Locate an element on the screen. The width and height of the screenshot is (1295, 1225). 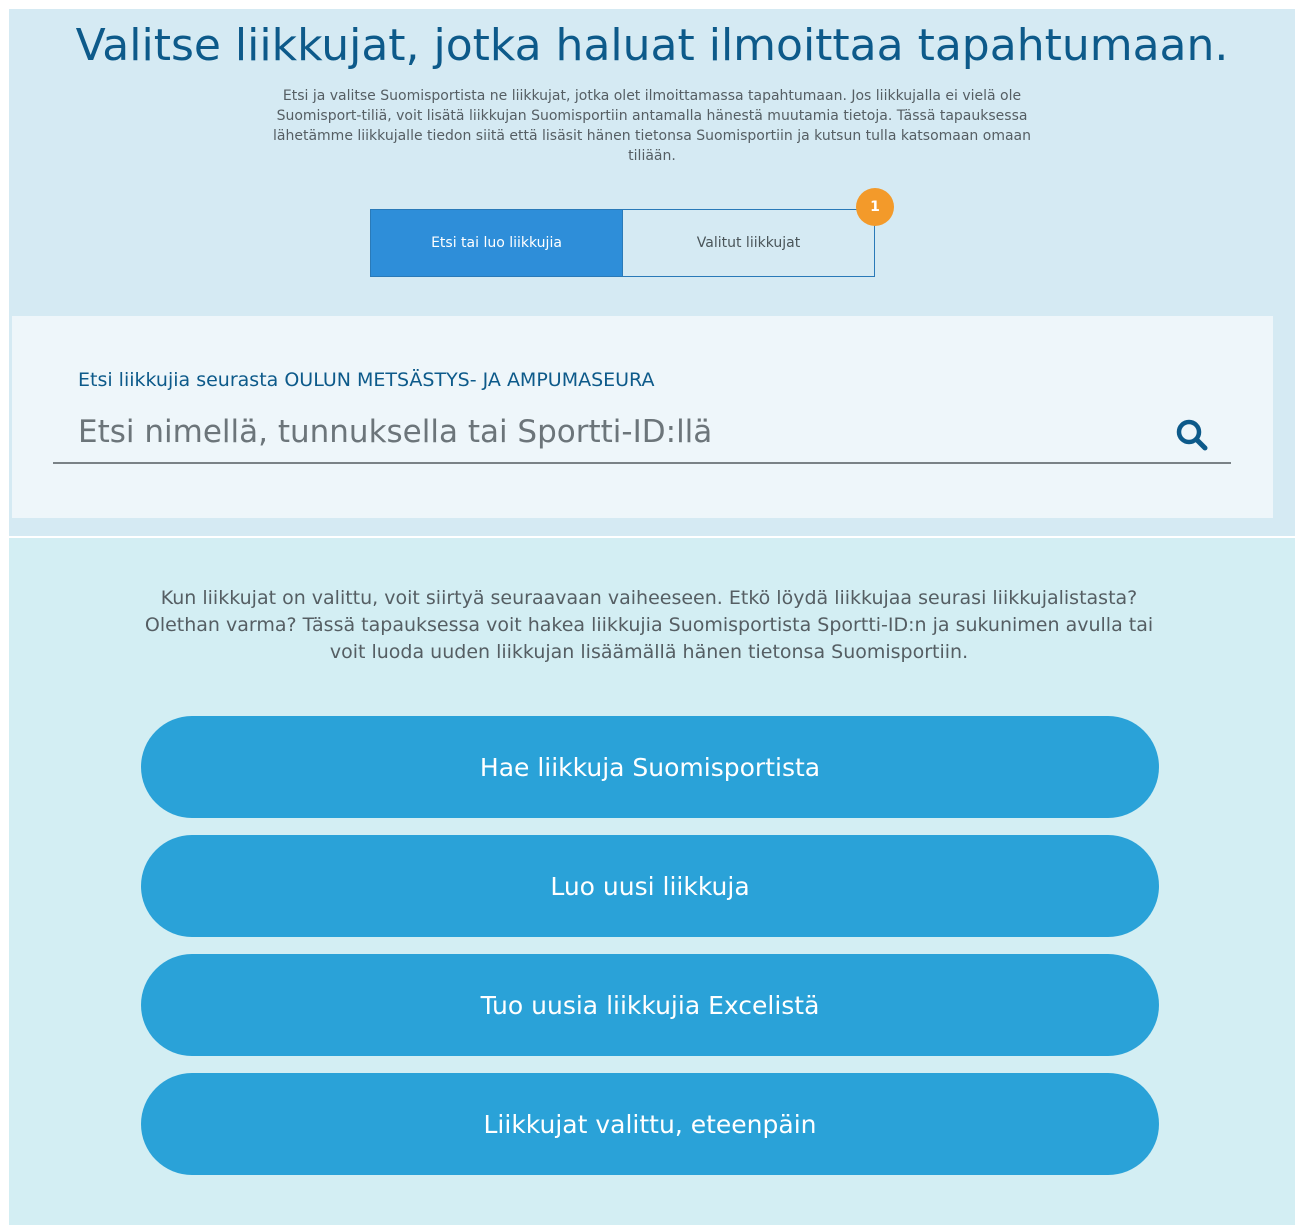
tab-selected-athletes: Valitut liikkujat 1 is located at coordinates (758, 232).